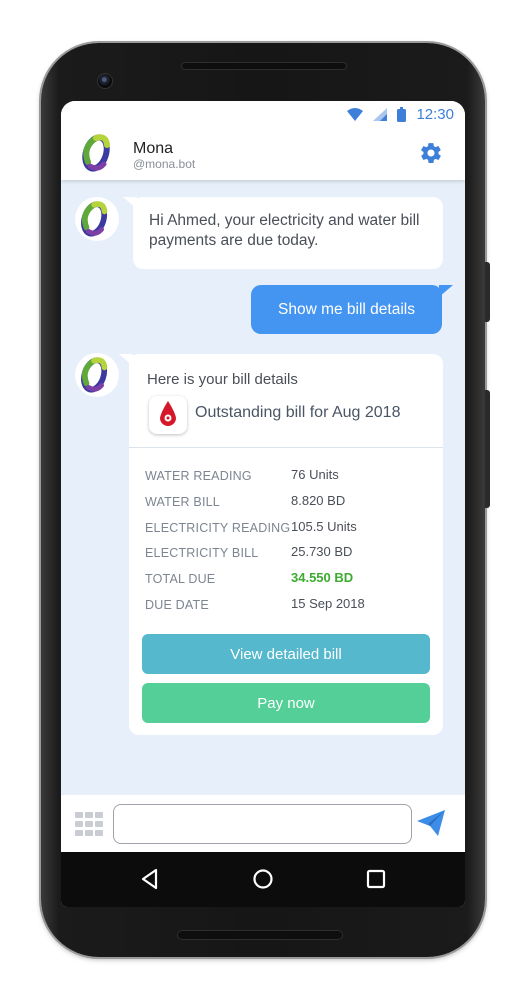  What do you see at coordinates (487, 292) in the screenshot?
I see `power-button` at bounding box center [487, 292].